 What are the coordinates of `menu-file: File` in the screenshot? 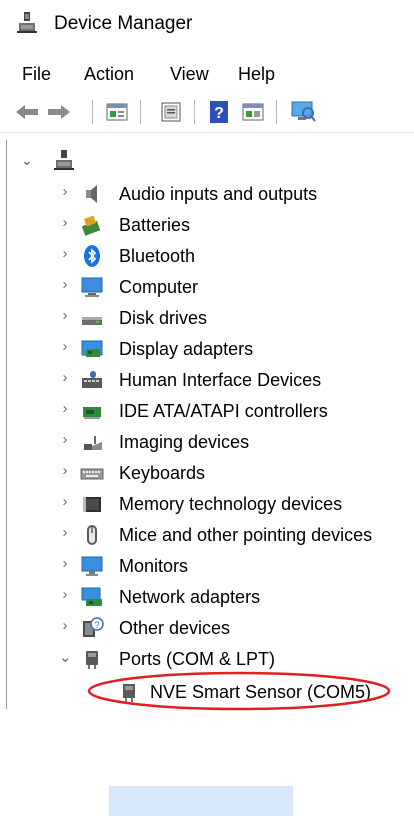 It's located at (36, 74).